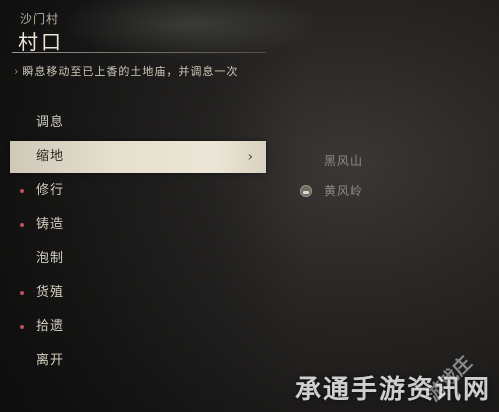 This screenshot has height=412, width=499. Describe the element at coordinates (50, 326) in the screenshot. I see `menu-item-label: 拾遗` at that location.